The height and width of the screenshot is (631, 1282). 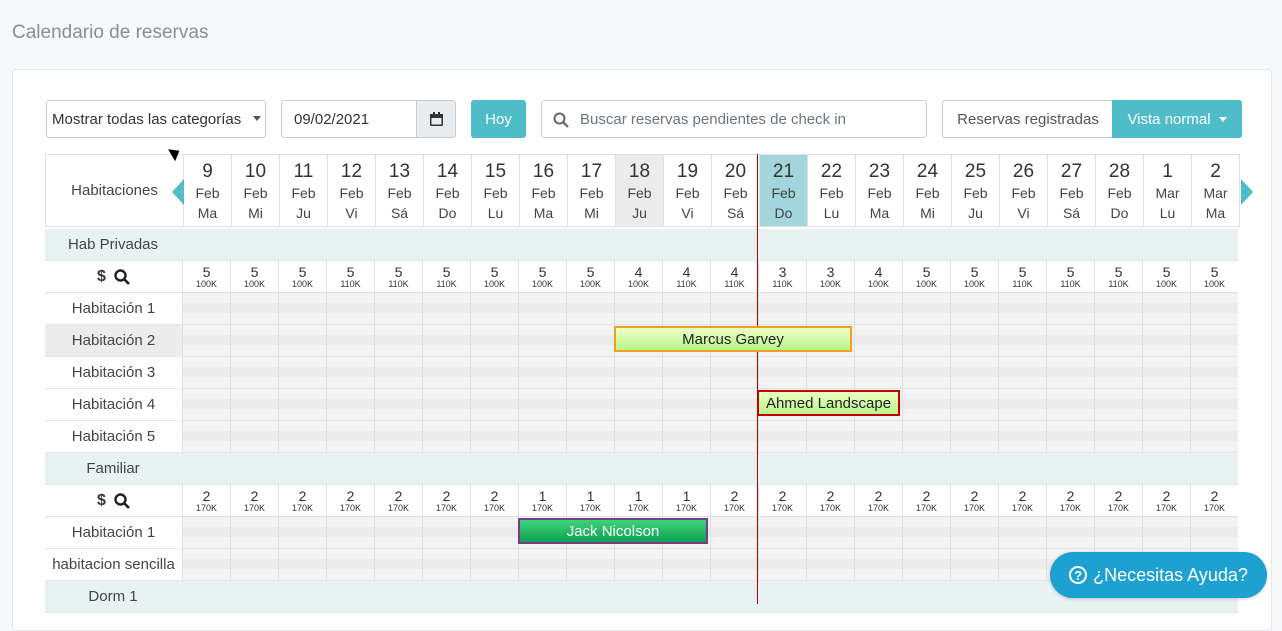 I want to click on question-circle-icon: ?, so click(x=1078, y=575).